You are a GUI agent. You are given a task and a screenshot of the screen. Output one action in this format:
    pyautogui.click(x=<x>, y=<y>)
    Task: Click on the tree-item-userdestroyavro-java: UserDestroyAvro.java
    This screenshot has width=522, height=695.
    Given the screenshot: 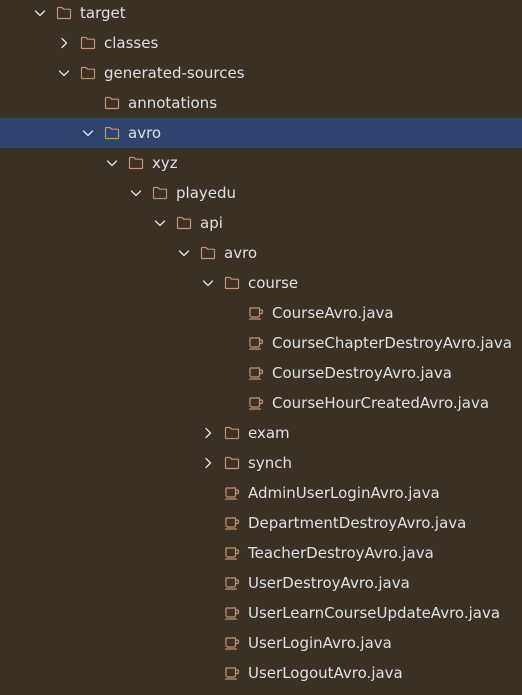 What is the action you would take?
    pyautogui.click(x=261, y=583)
    